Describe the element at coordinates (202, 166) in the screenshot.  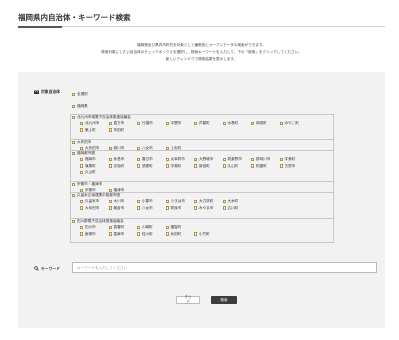
I see `municipality-option: 新宮町` at that location.